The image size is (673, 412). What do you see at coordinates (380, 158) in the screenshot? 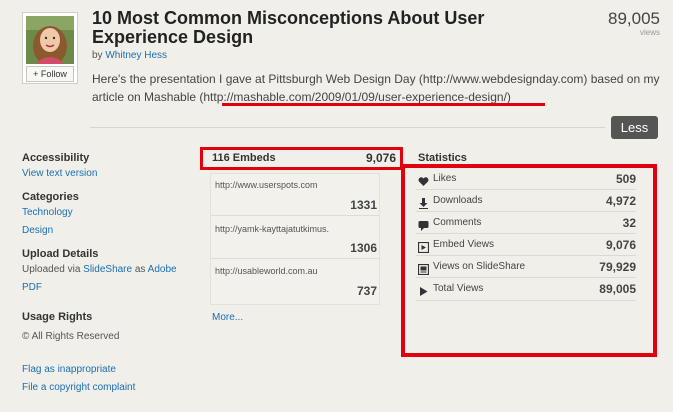
I see `embeds-total: 9,076` at bounding box center [380, 158].